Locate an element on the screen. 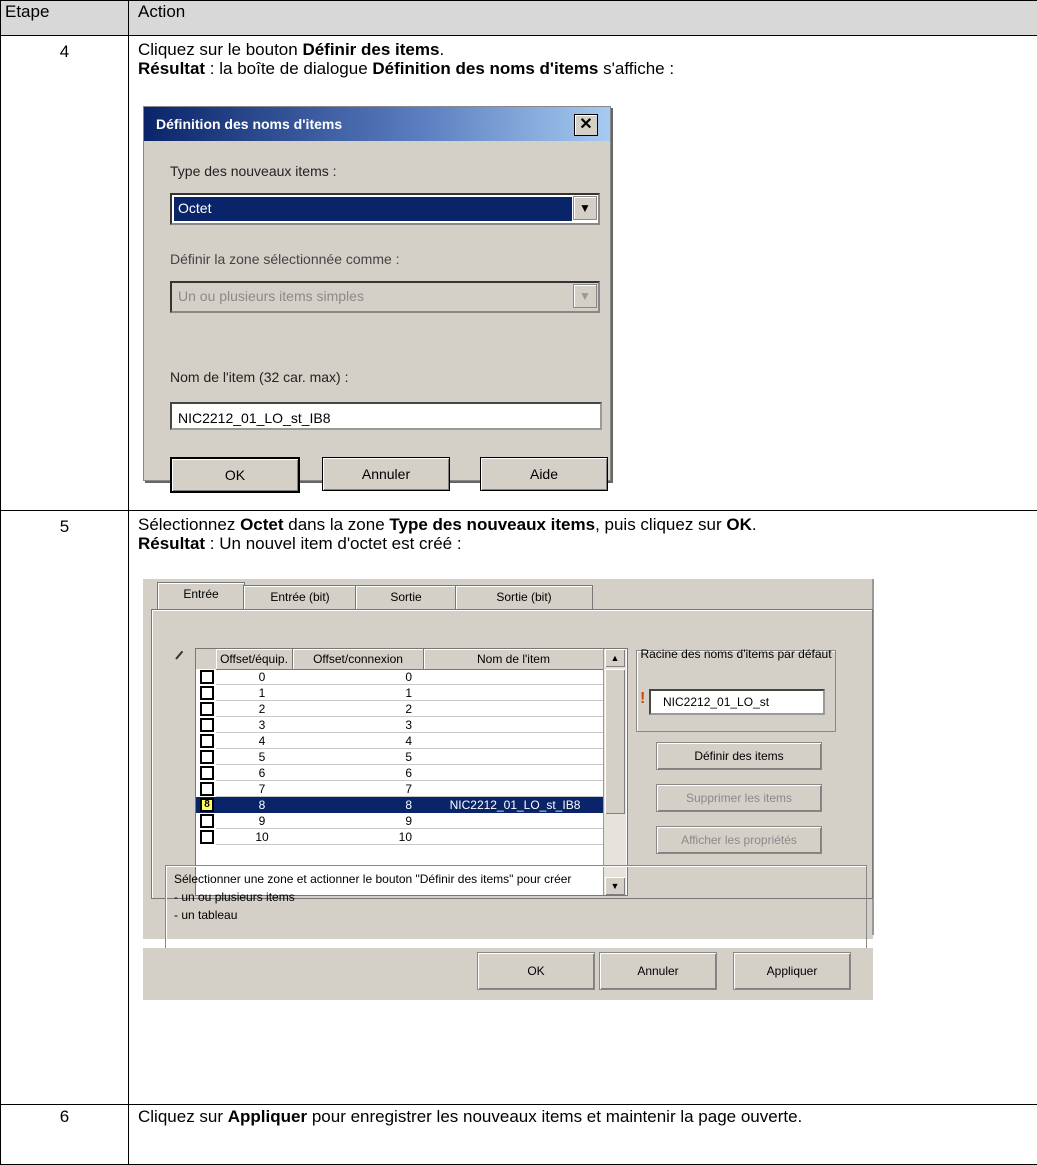 Image resolution: width=1037 pixels, height=1165 pixels. step-6-number: 6 is located at coordinates (64, 1116).